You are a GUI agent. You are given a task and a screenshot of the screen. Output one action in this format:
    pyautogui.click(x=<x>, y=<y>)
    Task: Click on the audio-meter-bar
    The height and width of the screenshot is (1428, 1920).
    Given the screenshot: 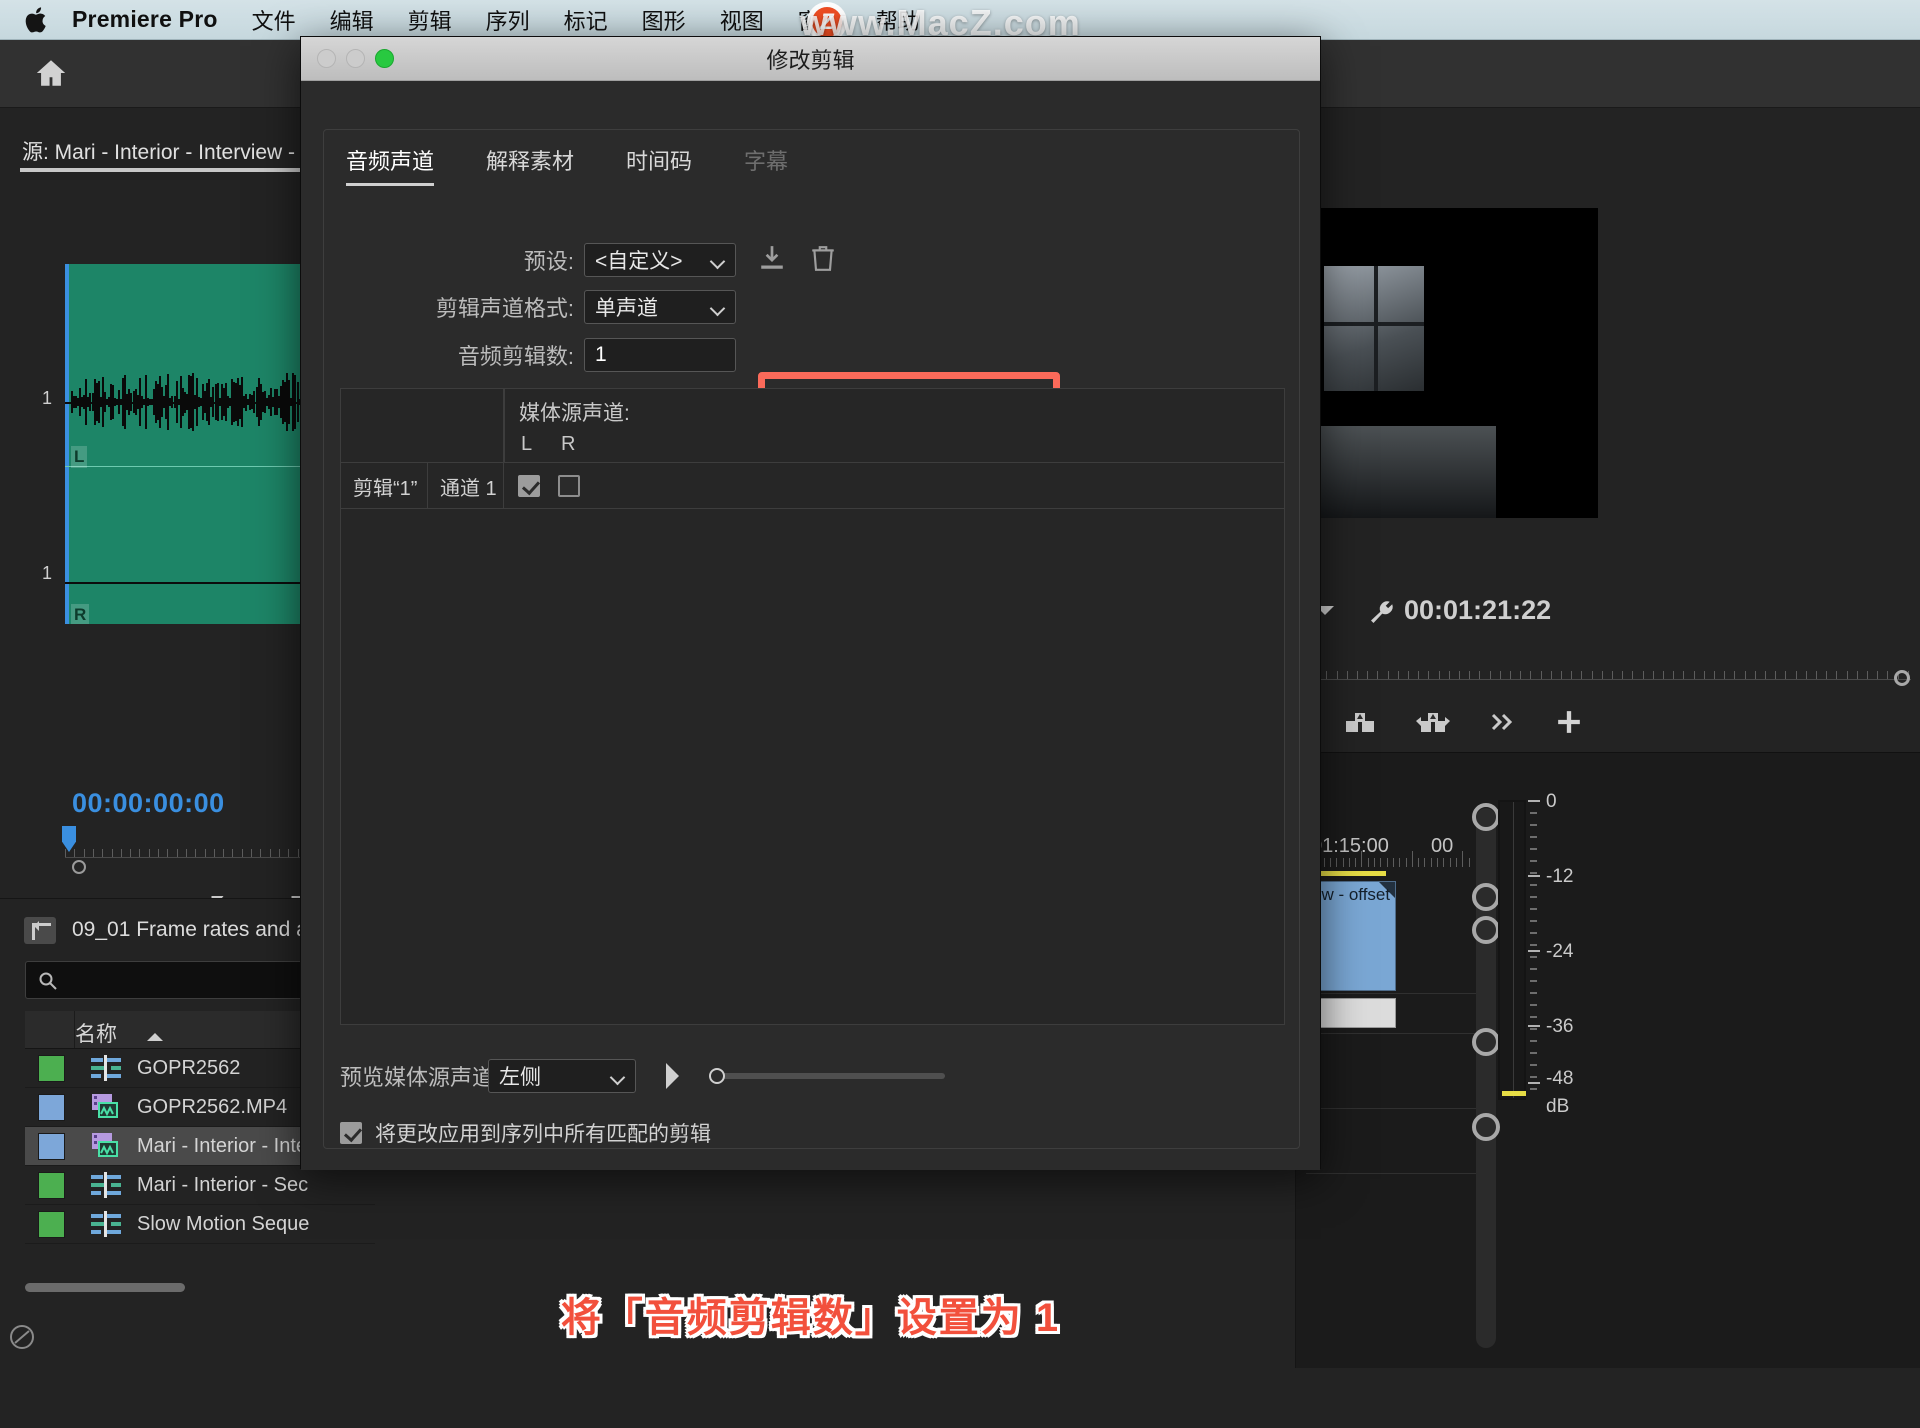 What is the action you would take?
    pyautogui.click(x=1512, y=950)
    